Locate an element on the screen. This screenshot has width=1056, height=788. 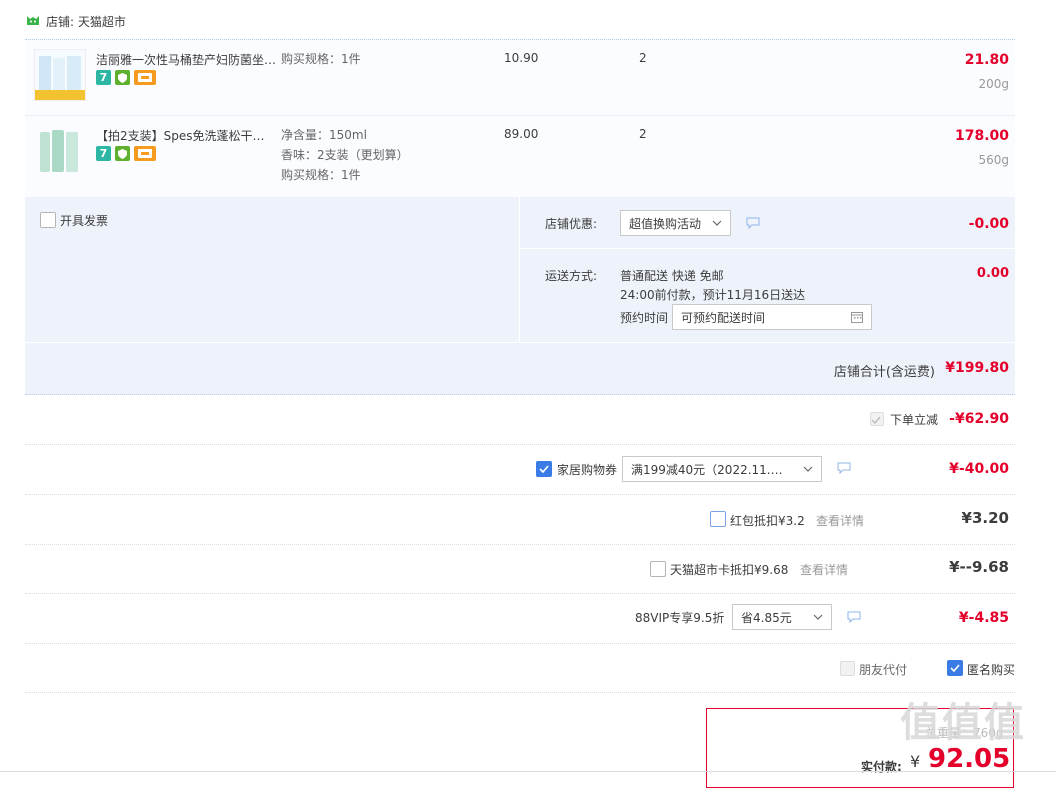
shipping-amount: 0.00 is located at coordinates (992, 273).